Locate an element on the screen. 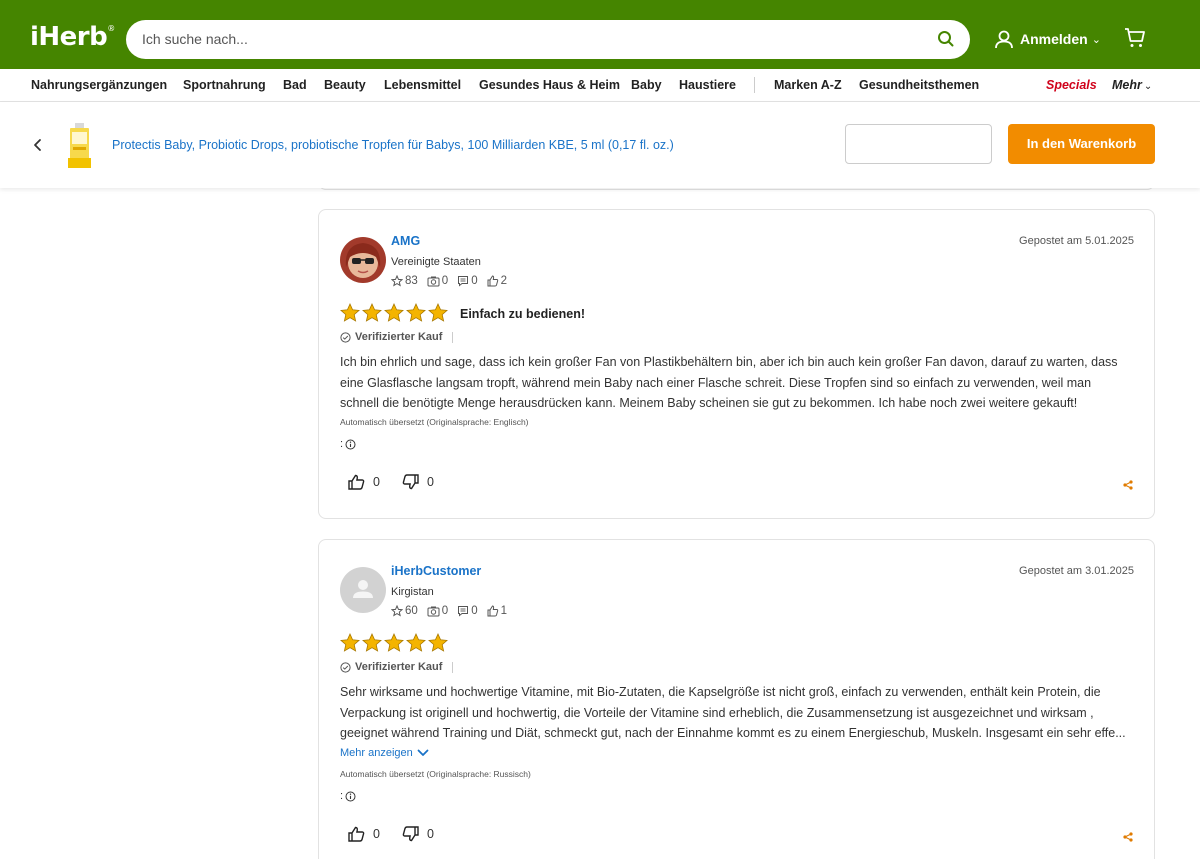 Image resolution: width=1200 pixels, height=859 pixels. avatar-photo is located at coordinates (363, 260).